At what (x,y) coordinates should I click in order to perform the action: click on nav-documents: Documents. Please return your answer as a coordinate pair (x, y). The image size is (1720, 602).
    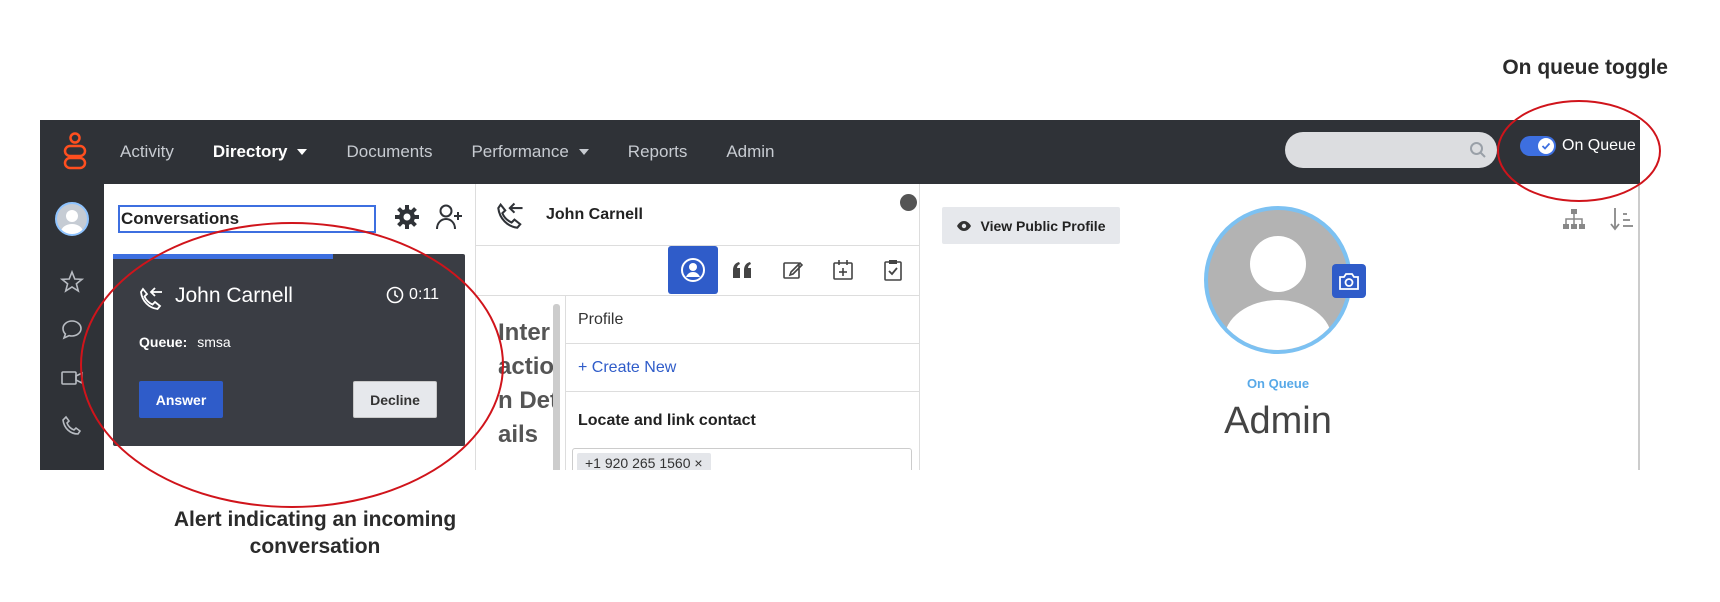
    Looking at the image, I should click on (389, 152).